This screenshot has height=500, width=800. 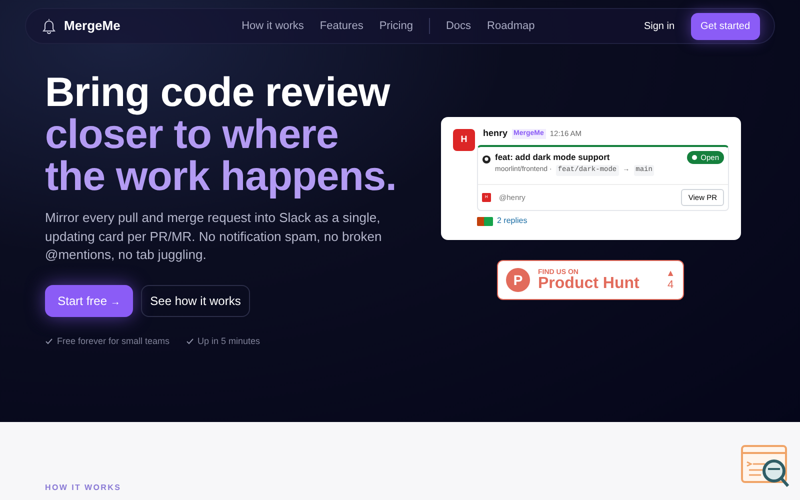 I want to click on vote-count: 4, so click(x=670, y=284).